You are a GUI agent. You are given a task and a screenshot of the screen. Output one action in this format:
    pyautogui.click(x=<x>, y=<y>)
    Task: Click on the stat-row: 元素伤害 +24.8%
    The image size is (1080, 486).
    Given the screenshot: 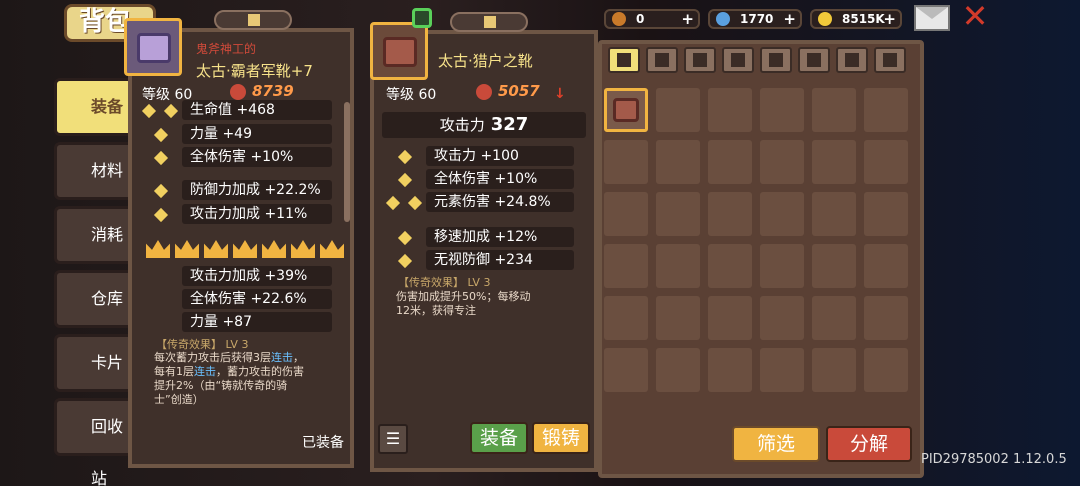 What is the action you would take?
    pyautogui.click(x=500, y=202)
    